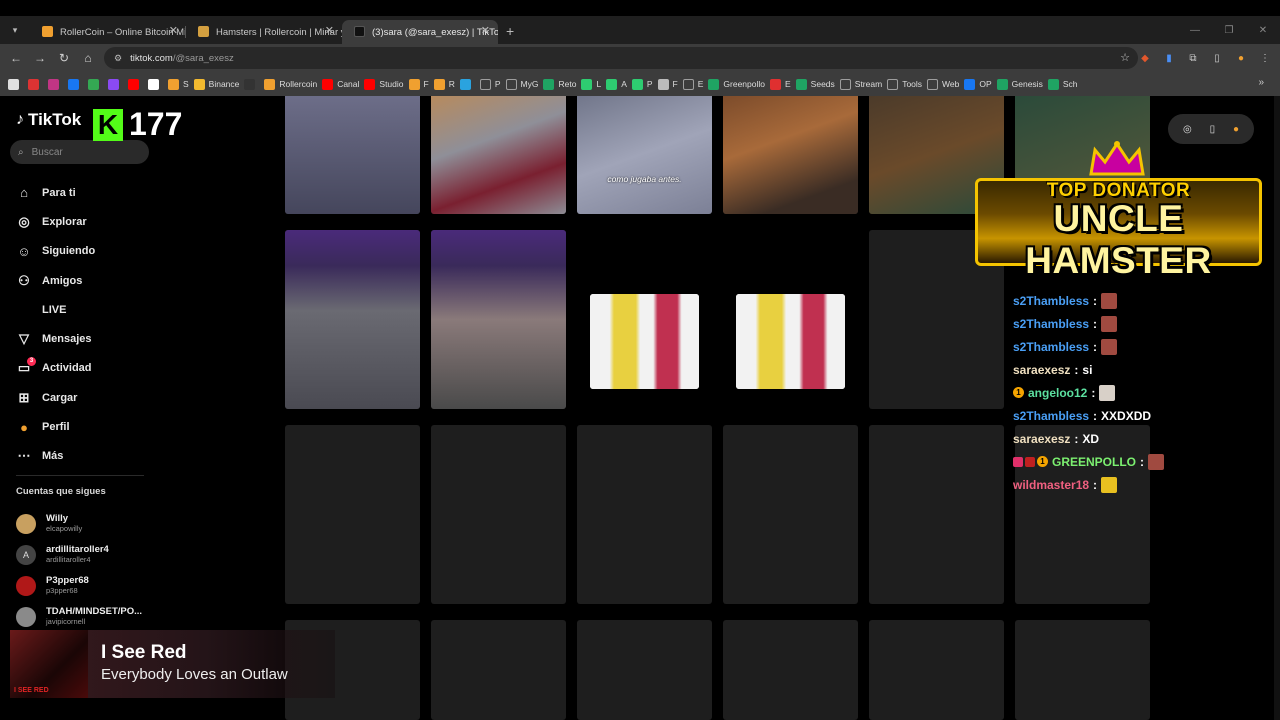  I want to click on forward-icon: →, so click(40, 58).